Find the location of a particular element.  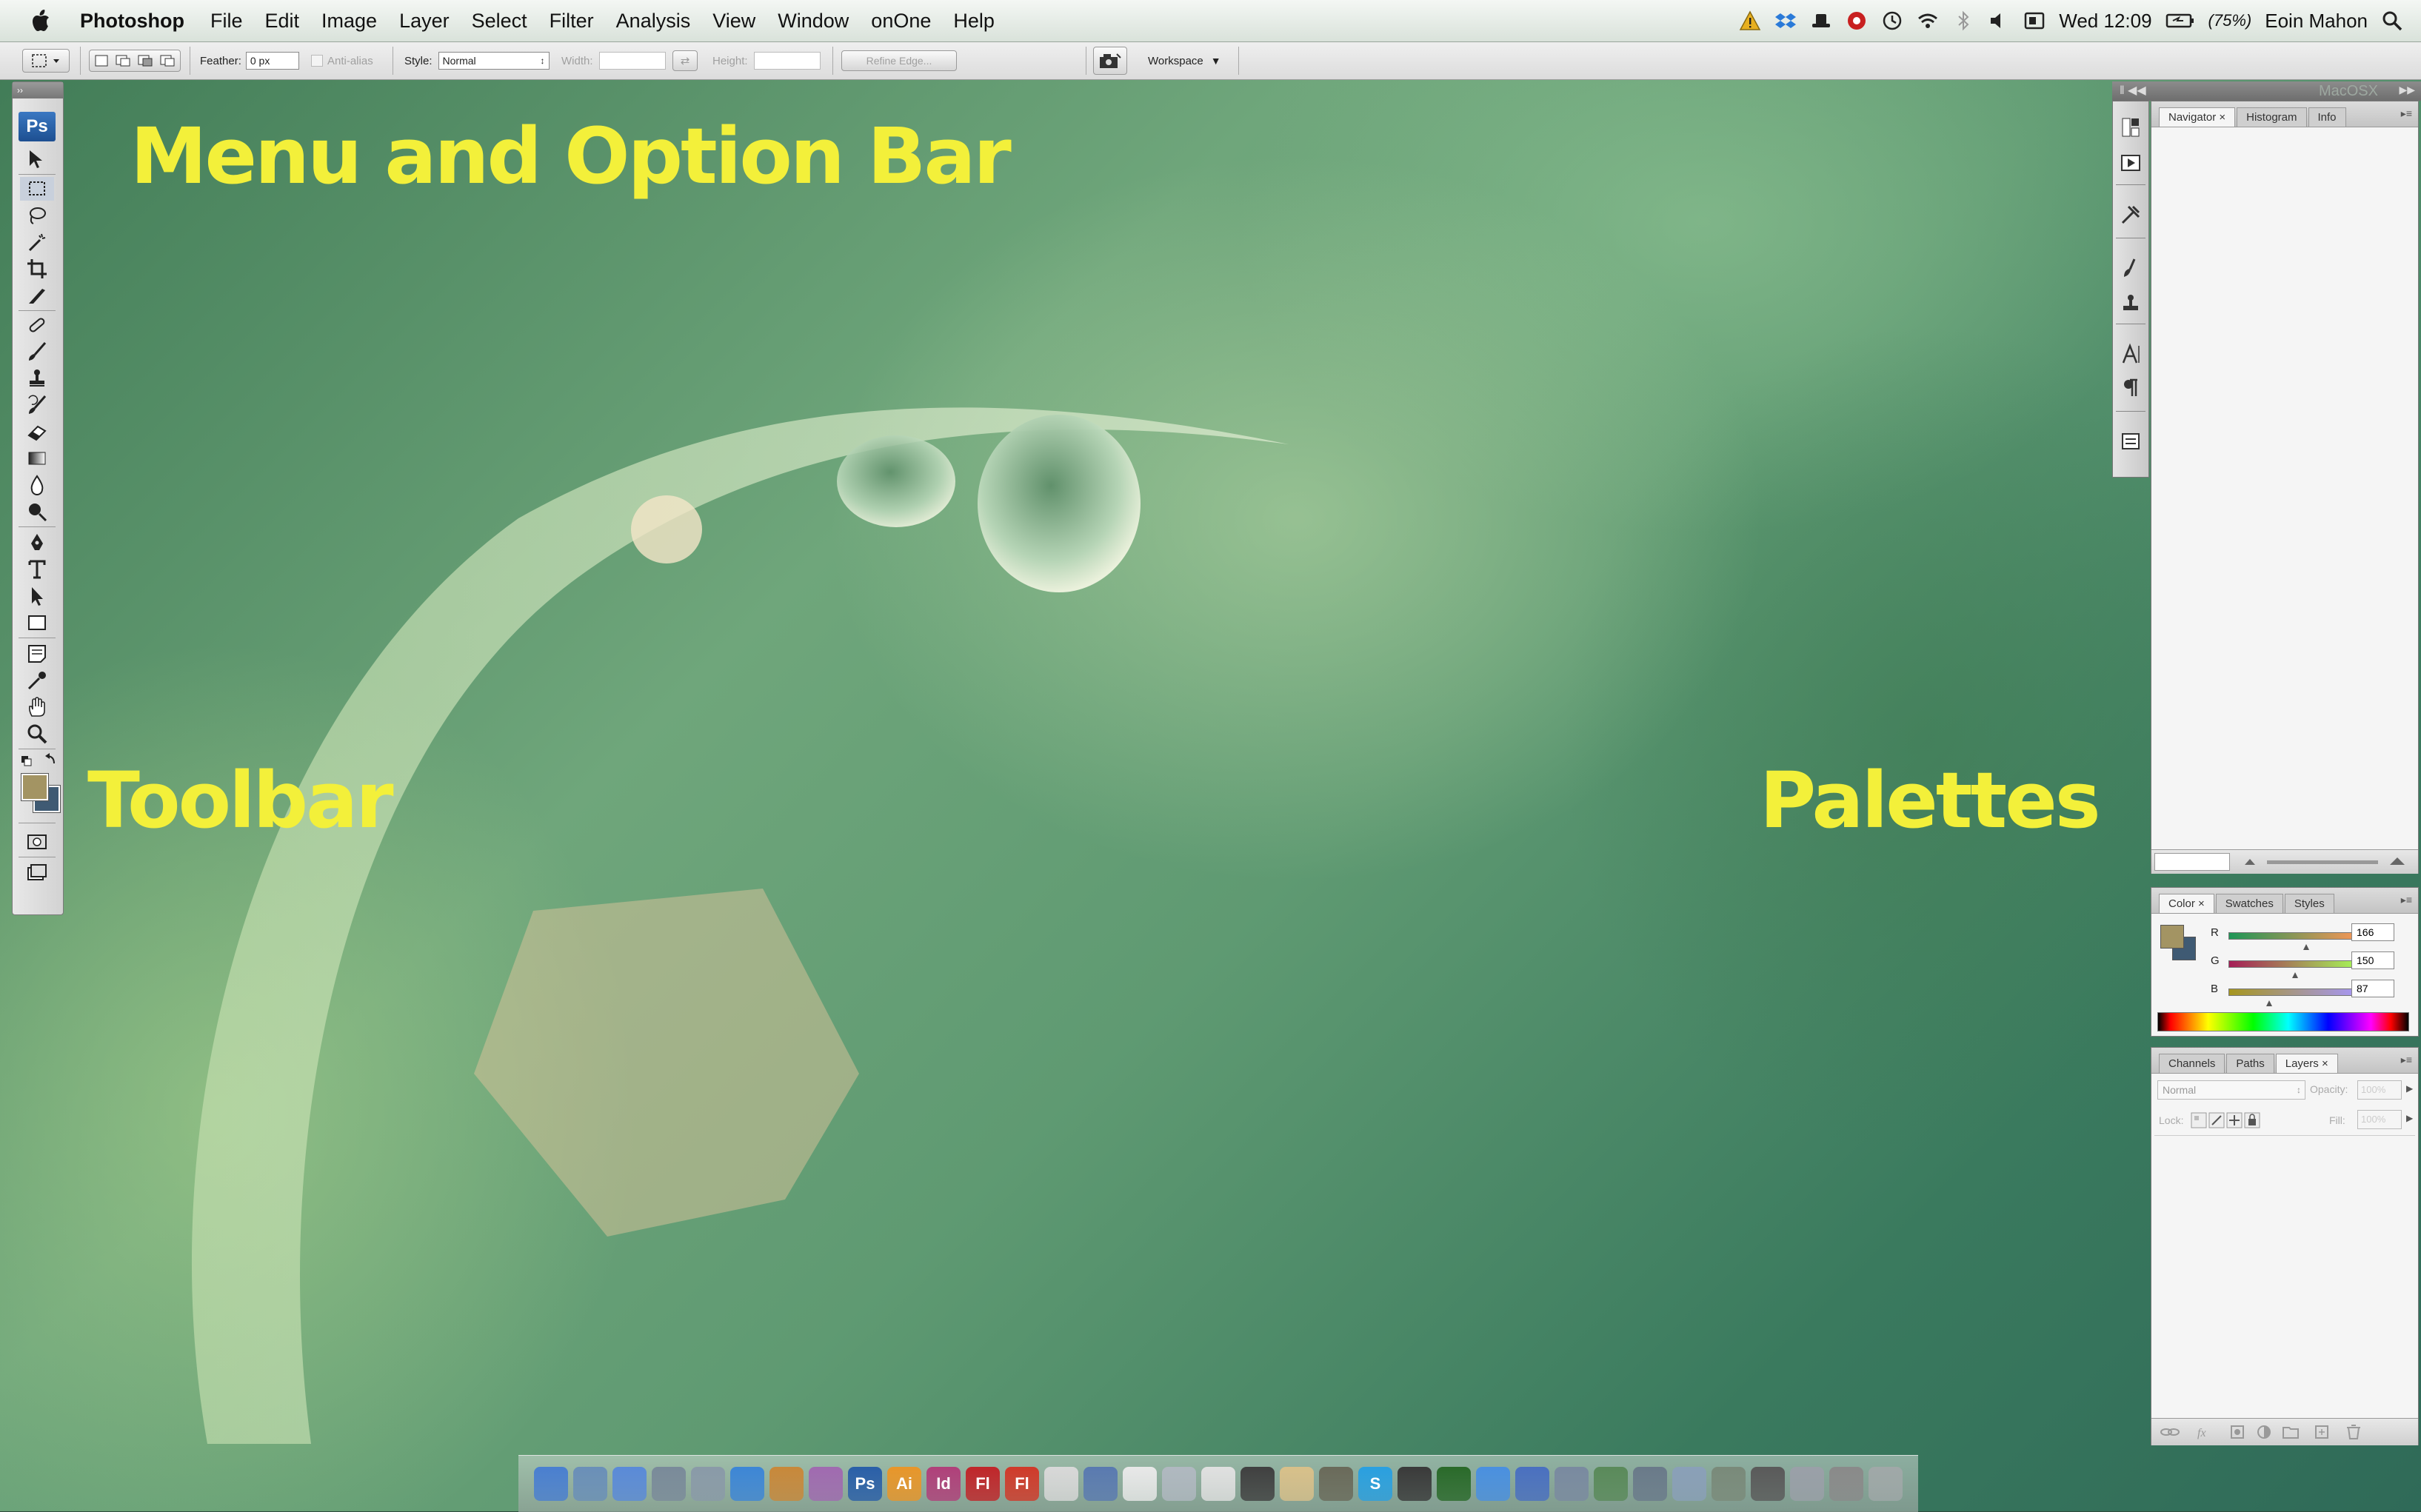

navigator-zoom-slider is located at coordinates (2326, 861).